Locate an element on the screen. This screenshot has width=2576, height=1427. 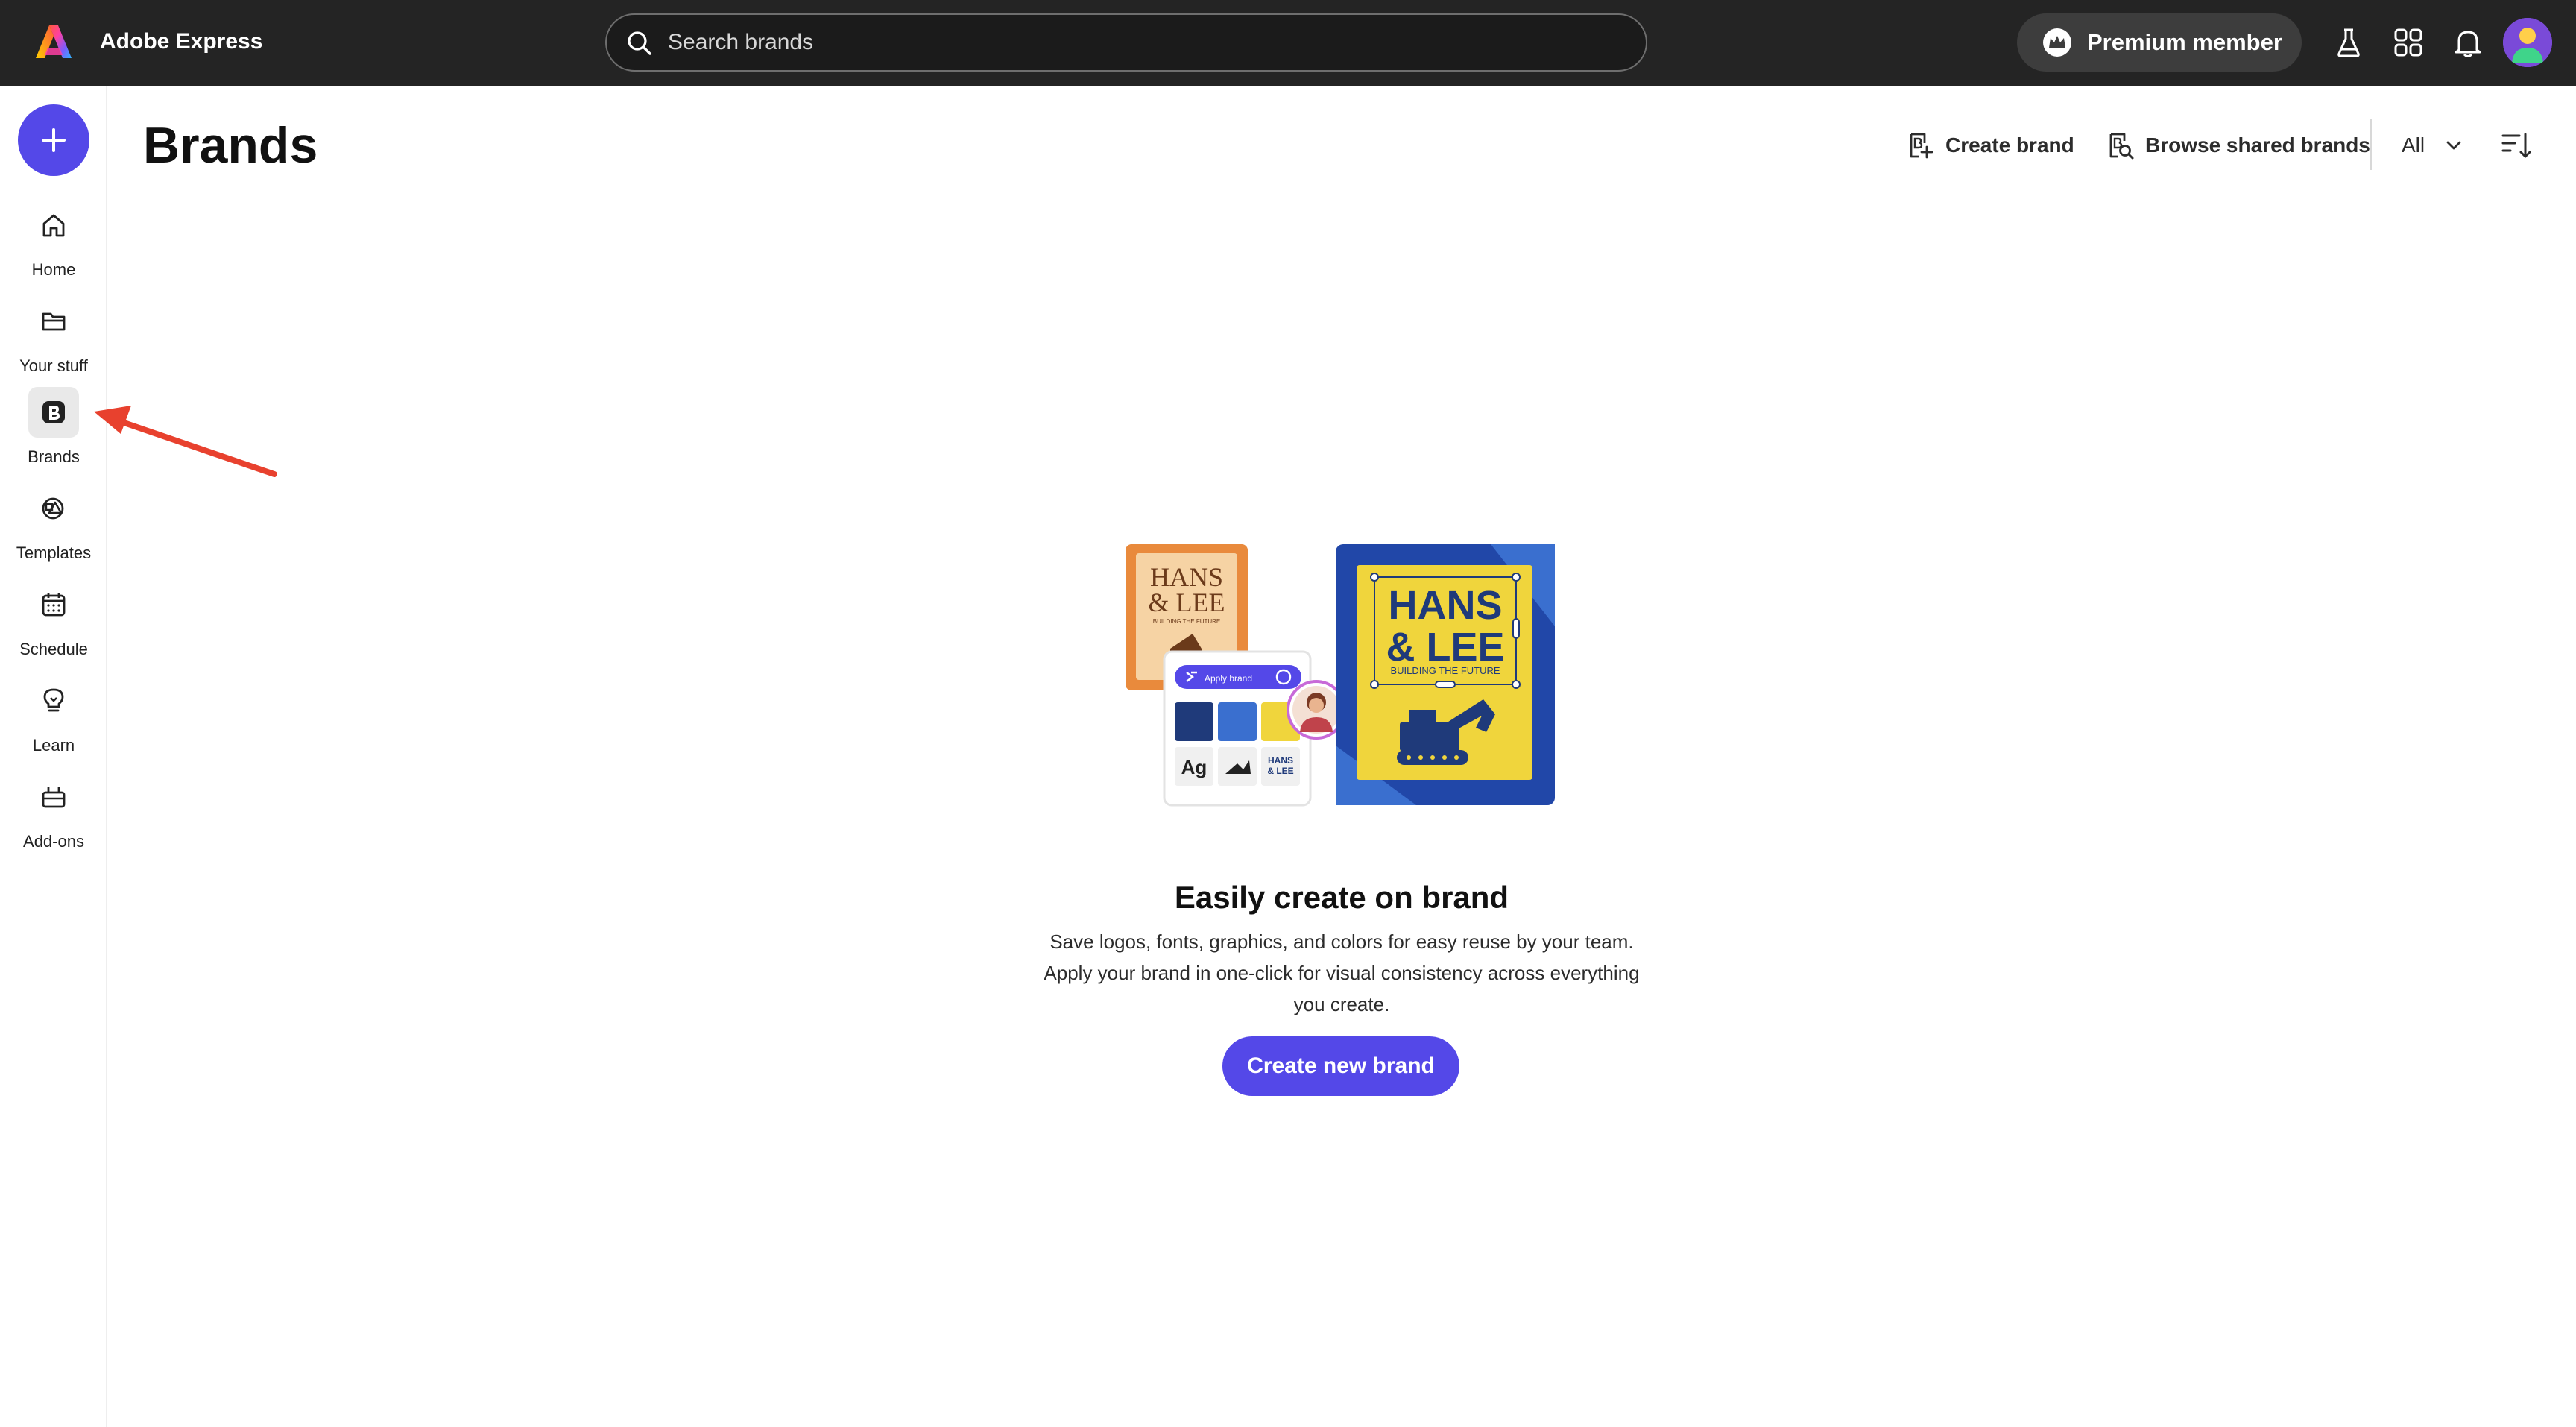
apps-grid-icon is located at coordinates (2408, 43).